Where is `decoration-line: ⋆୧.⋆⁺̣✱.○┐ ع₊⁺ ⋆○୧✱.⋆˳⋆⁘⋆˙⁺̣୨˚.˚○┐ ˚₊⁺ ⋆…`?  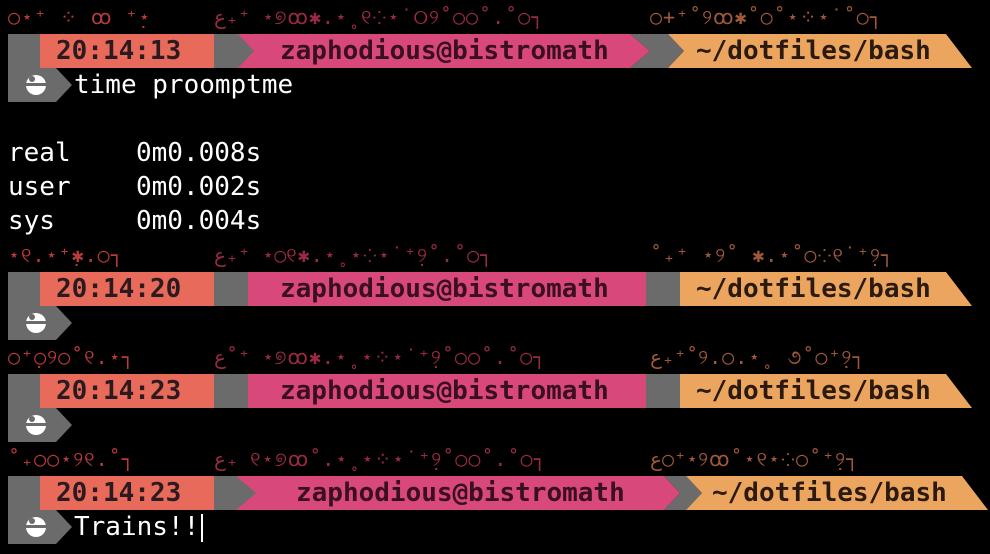
decoration-line: ⋆୧.⋆⁺̣✱.○┐ ع₊⁺ ⋆○୧✱.⋆˳⋆⁘⋆˙⁺̣୨˚.˚○┐ ˚₊⁺ ⋆… is located at coordinates (495, 255).